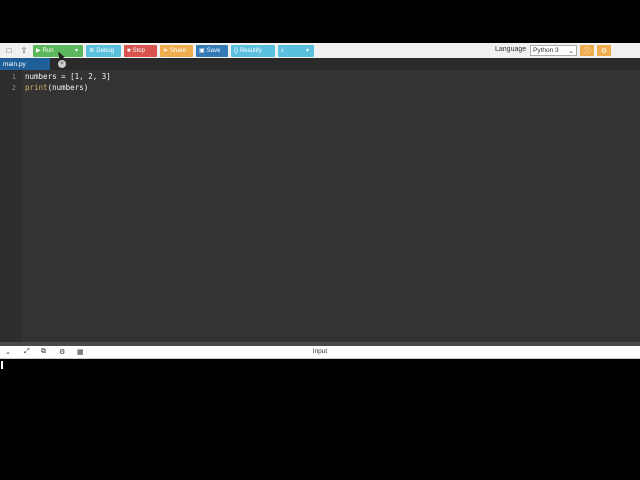 The image size is (640, 480). Describe the element at coordinates (546, 50) in the screenshot. I see `language-selected: Python 3` at that location.